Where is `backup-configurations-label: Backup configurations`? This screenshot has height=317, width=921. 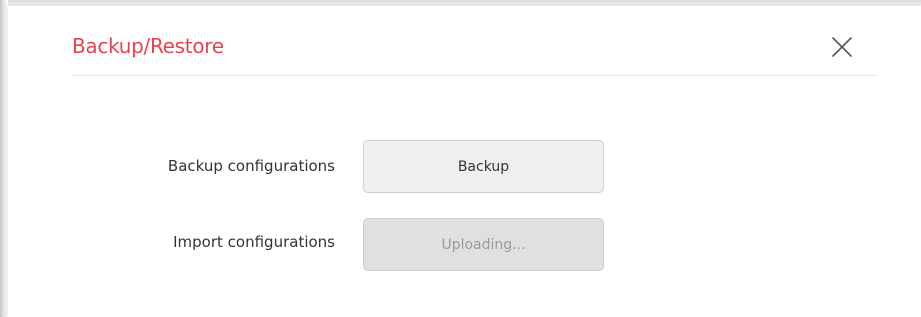
backup-configurations-label: Backup configurations is located at coordinates (251, 166).